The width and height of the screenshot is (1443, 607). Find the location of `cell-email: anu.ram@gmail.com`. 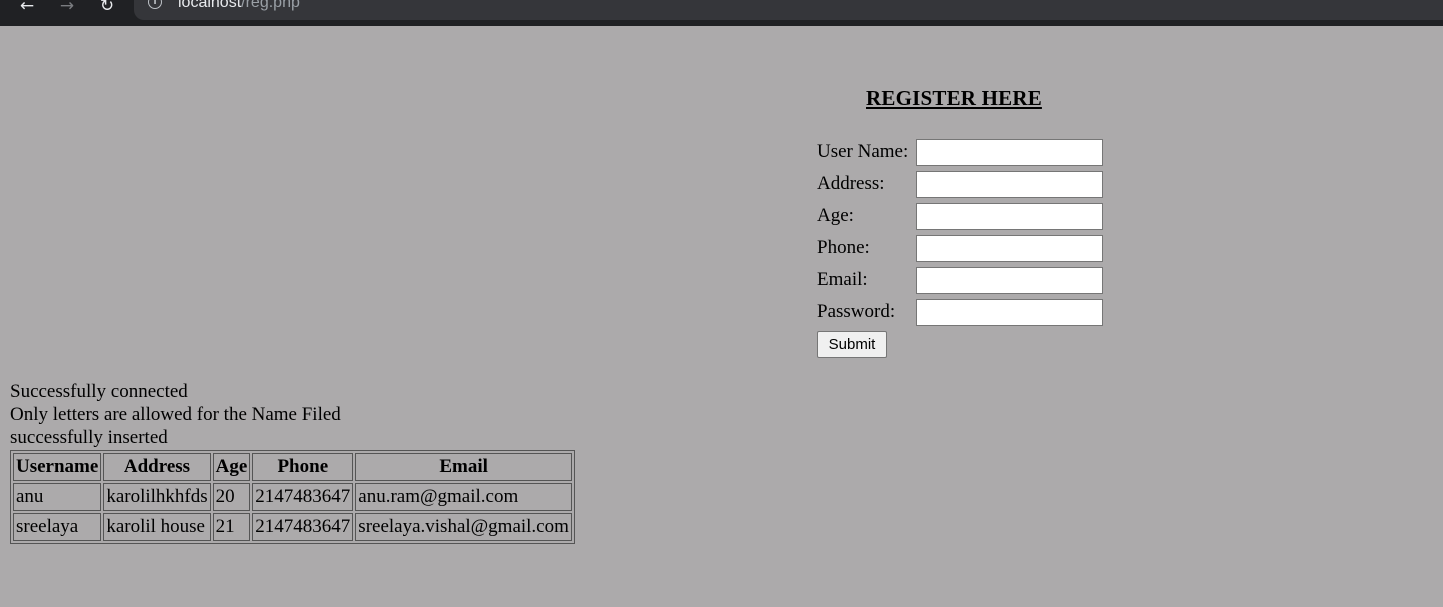

cell-email: anu.ram@gmail.com is located at coordinates (463, 497).